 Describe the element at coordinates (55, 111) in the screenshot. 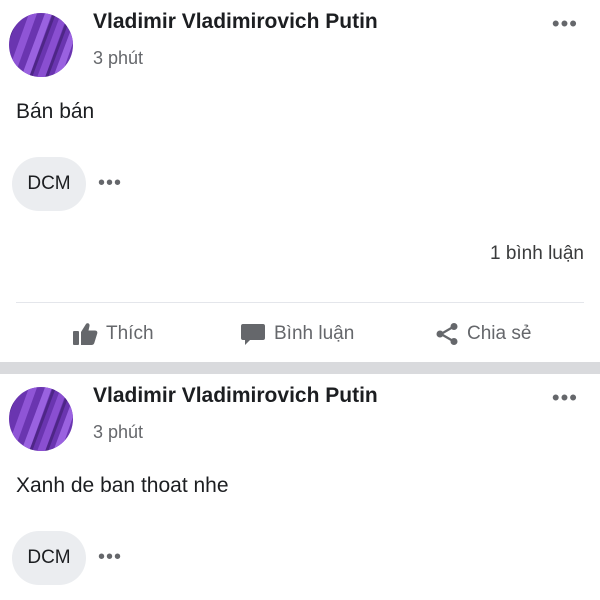

I see `post-text: Bán bán` at that location.